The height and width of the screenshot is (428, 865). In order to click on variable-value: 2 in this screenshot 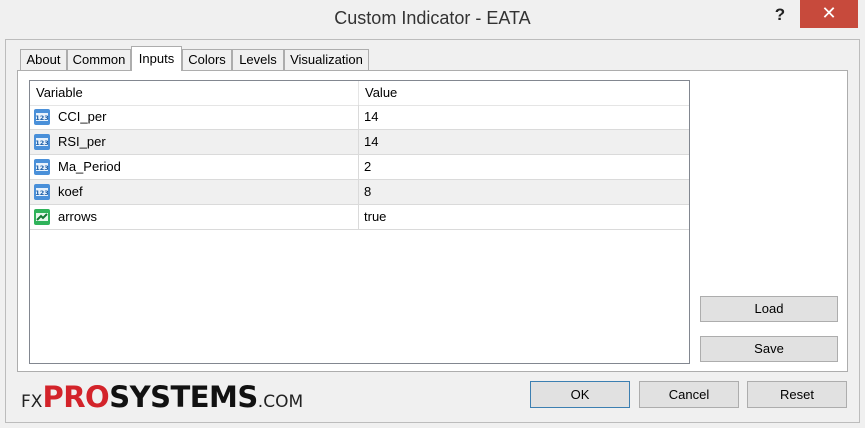, I will do `click(367, 167)`.